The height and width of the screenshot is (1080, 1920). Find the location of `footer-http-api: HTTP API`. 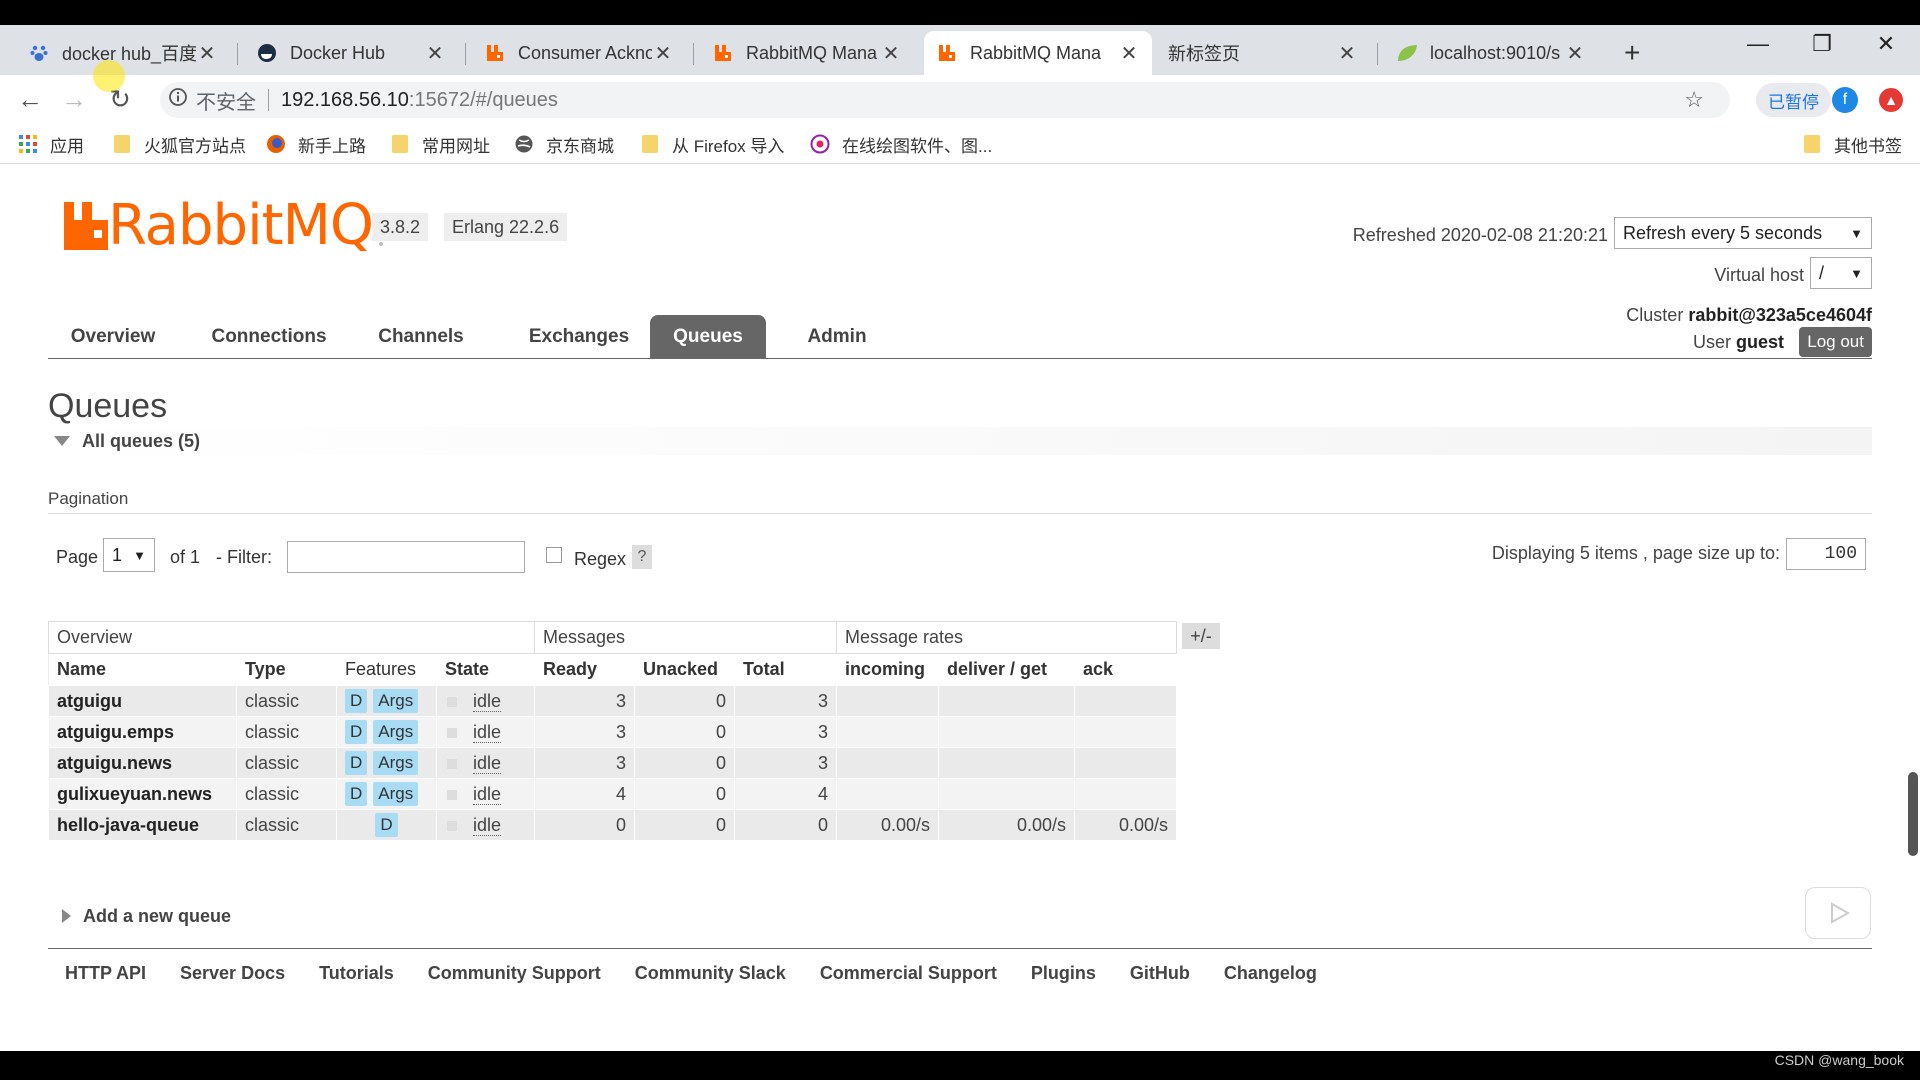

footer-http-api: HTTP API is located at coordinates (105, 973).